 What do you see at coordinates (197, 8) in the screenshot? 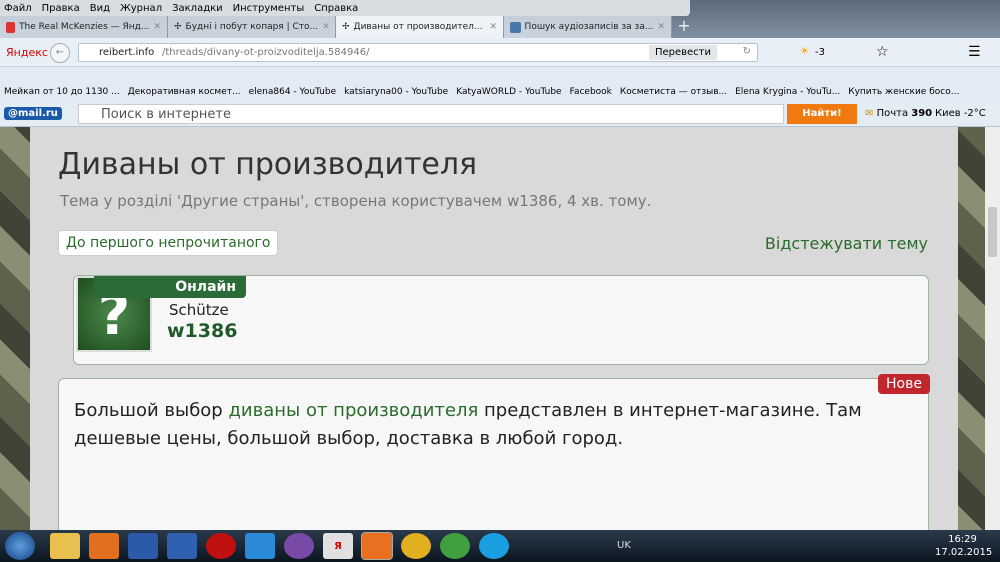
I see `menu-bookmarks: Закладки` at bounding box center [197, 8].